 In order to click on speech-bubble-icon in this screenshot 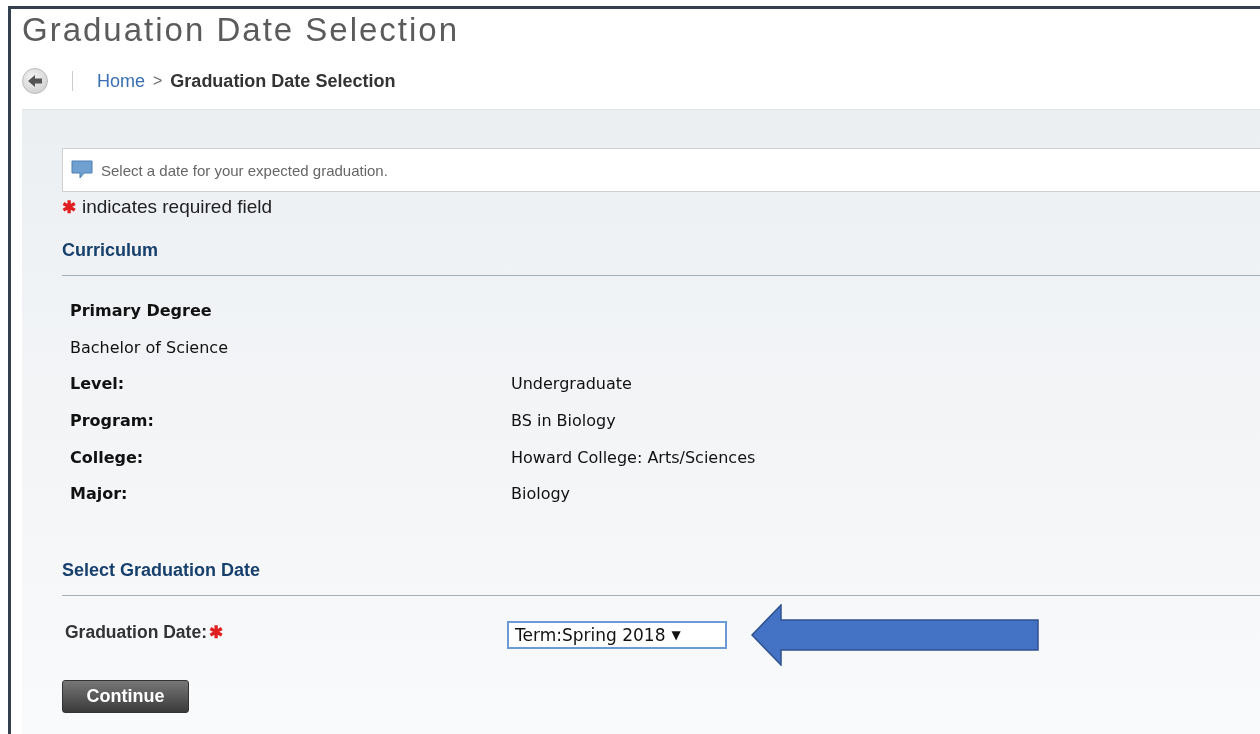, I will do `click(82, 170)`.